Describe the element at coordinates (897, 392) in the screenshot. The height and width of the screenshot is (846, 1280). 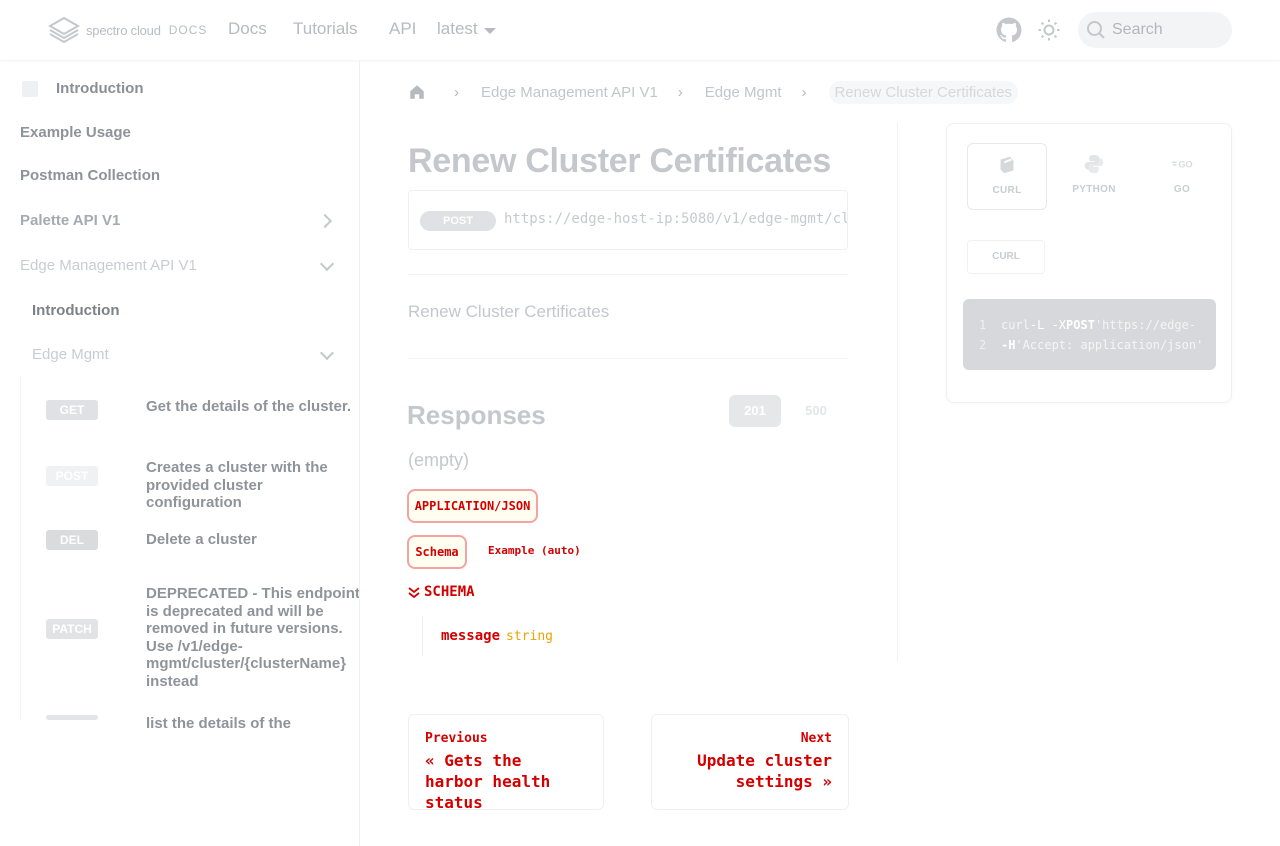
I see `column-divider` at that location.